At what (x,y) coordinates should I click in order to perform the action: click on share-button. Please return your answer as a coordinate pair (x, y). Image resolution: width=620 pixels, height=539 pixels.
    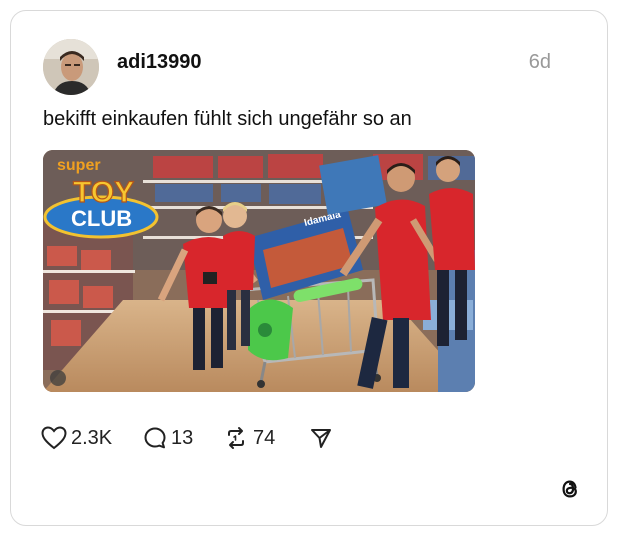
    Looking at the image, I should click on (321, 438).